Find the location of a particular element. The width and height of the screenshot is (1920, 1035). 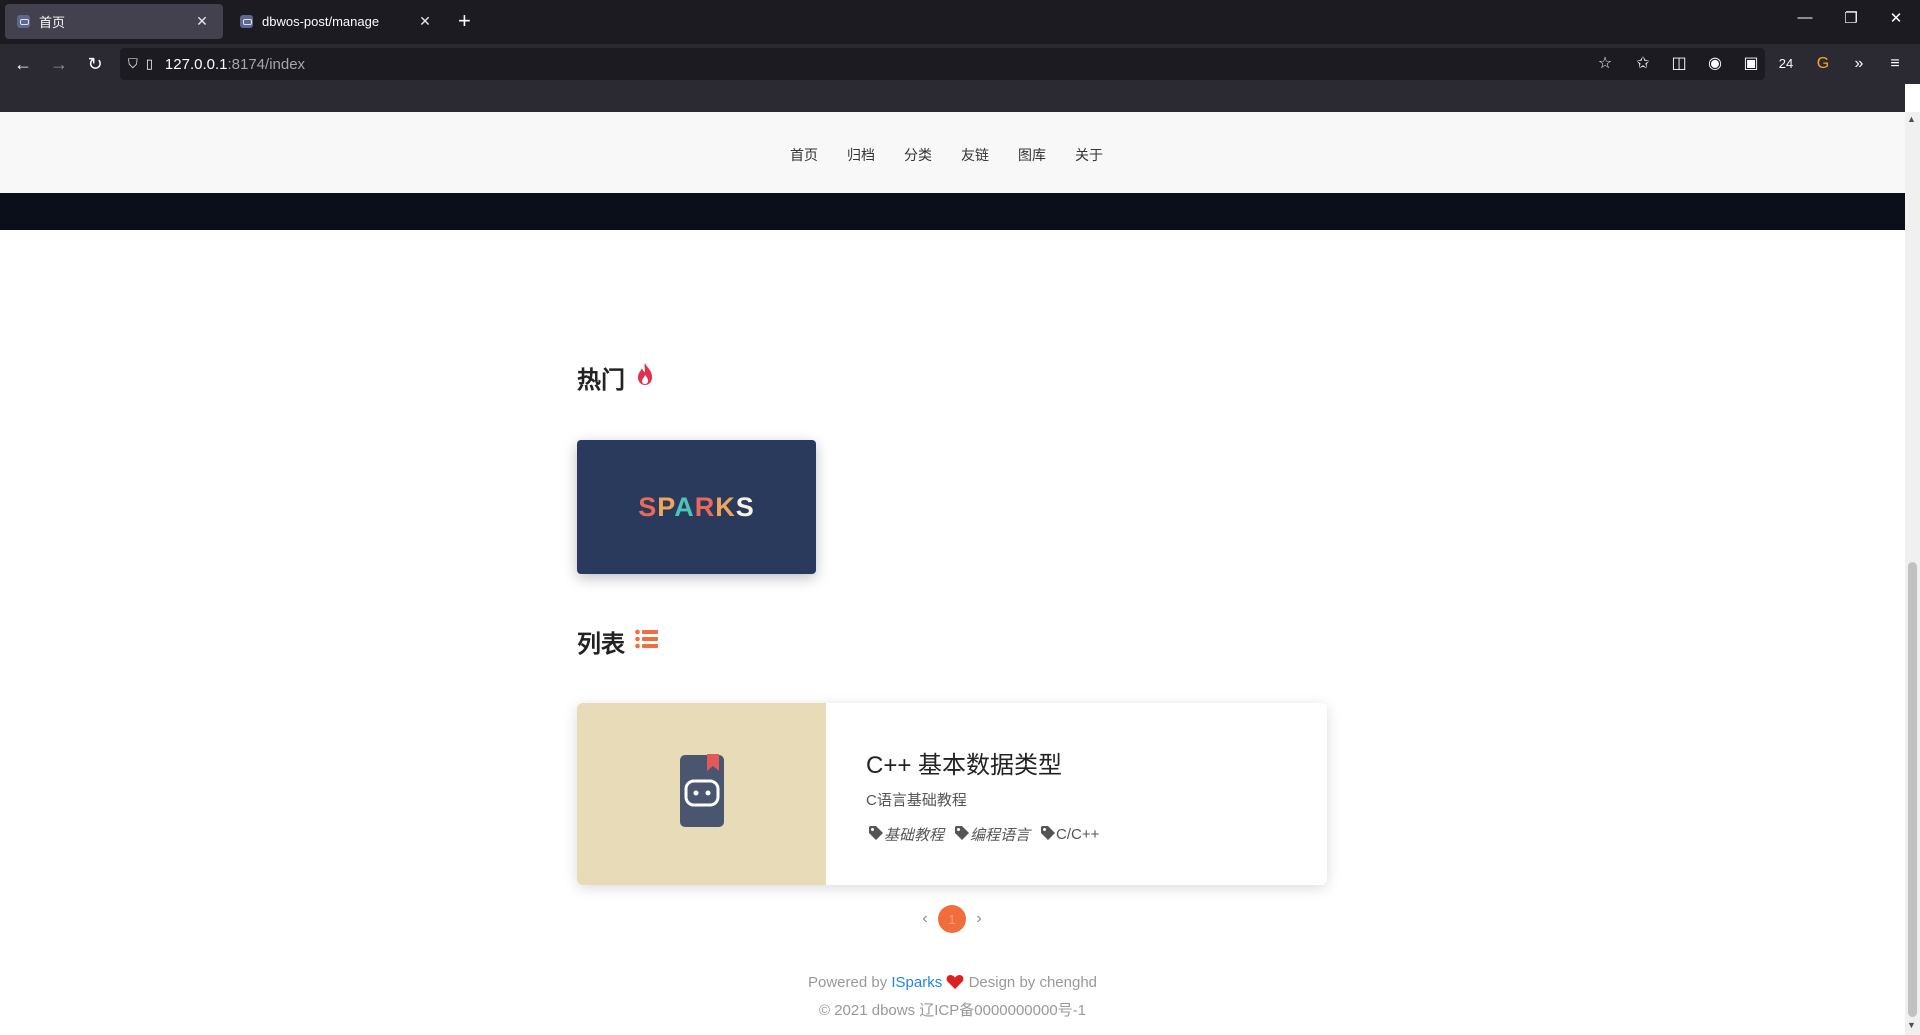

nav-home: 首页 is located at coordinates (804, 155).